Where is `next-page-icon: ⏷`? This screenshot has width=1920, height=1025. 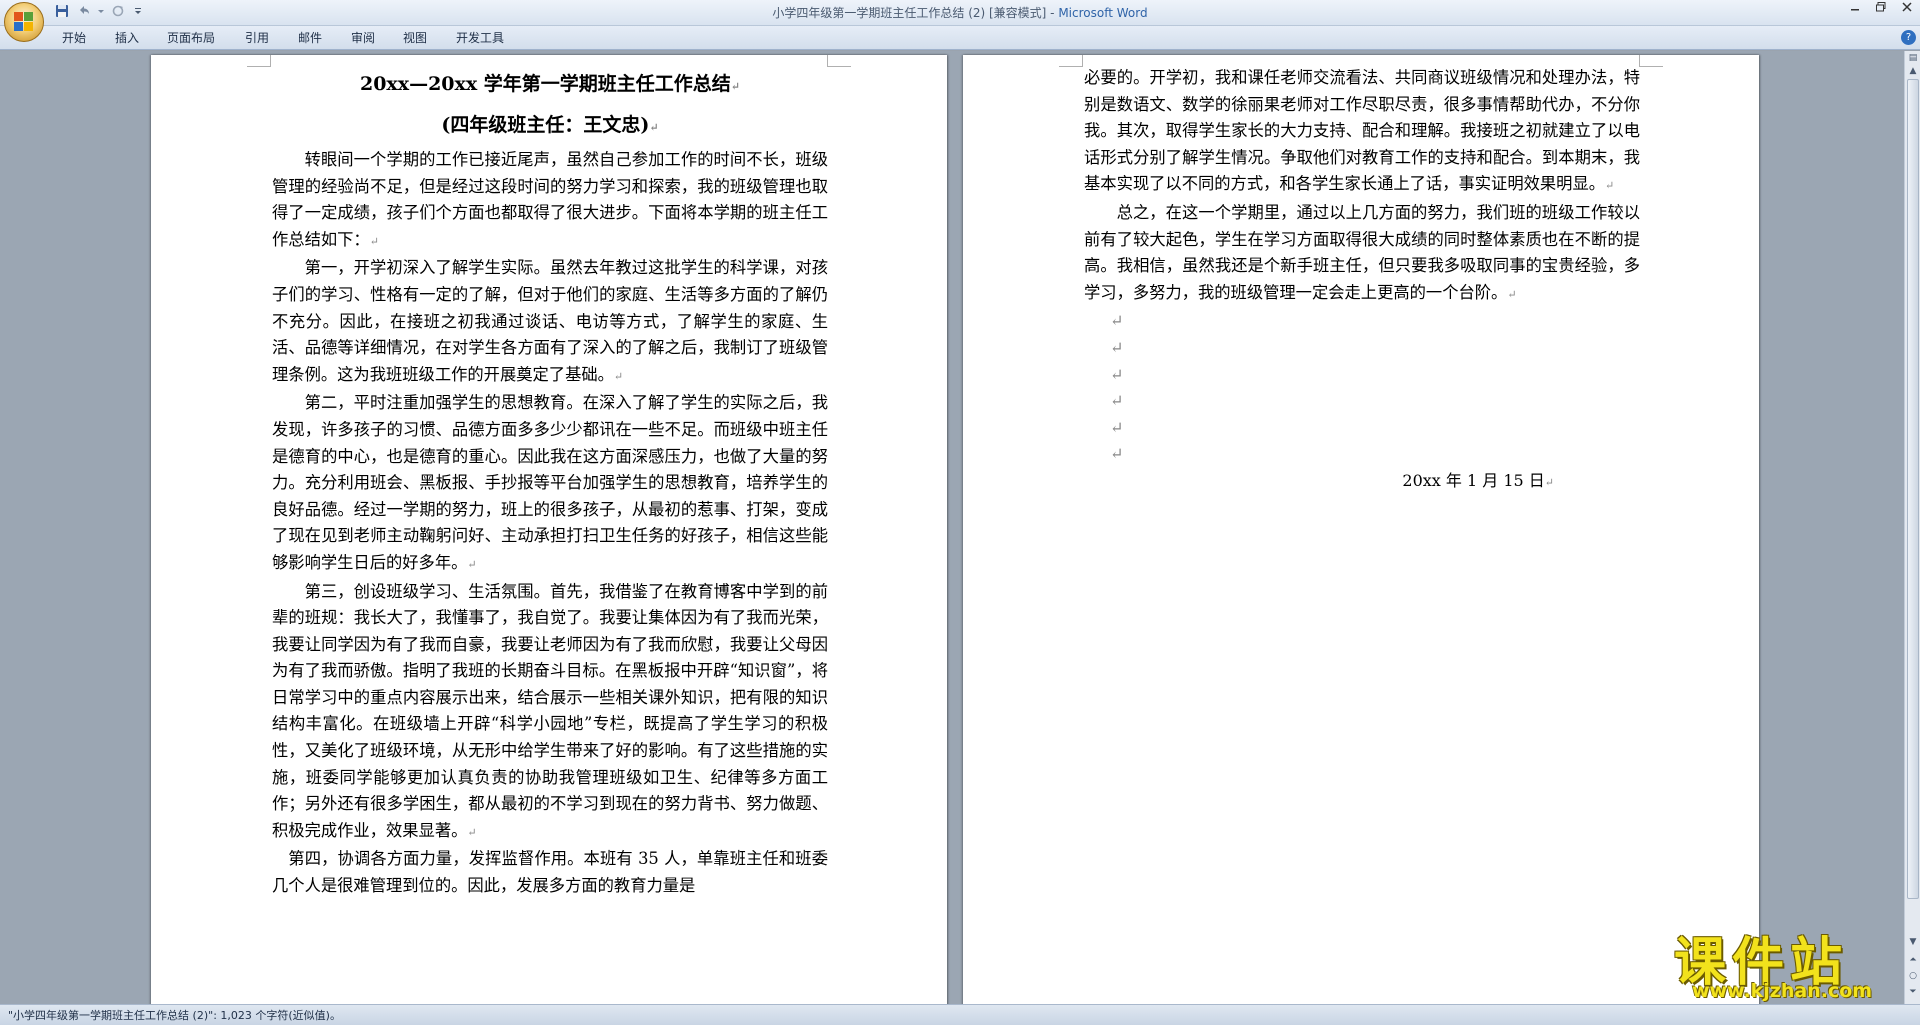 next-page-icon: ⏷ is located at coordinates (1913, 992).